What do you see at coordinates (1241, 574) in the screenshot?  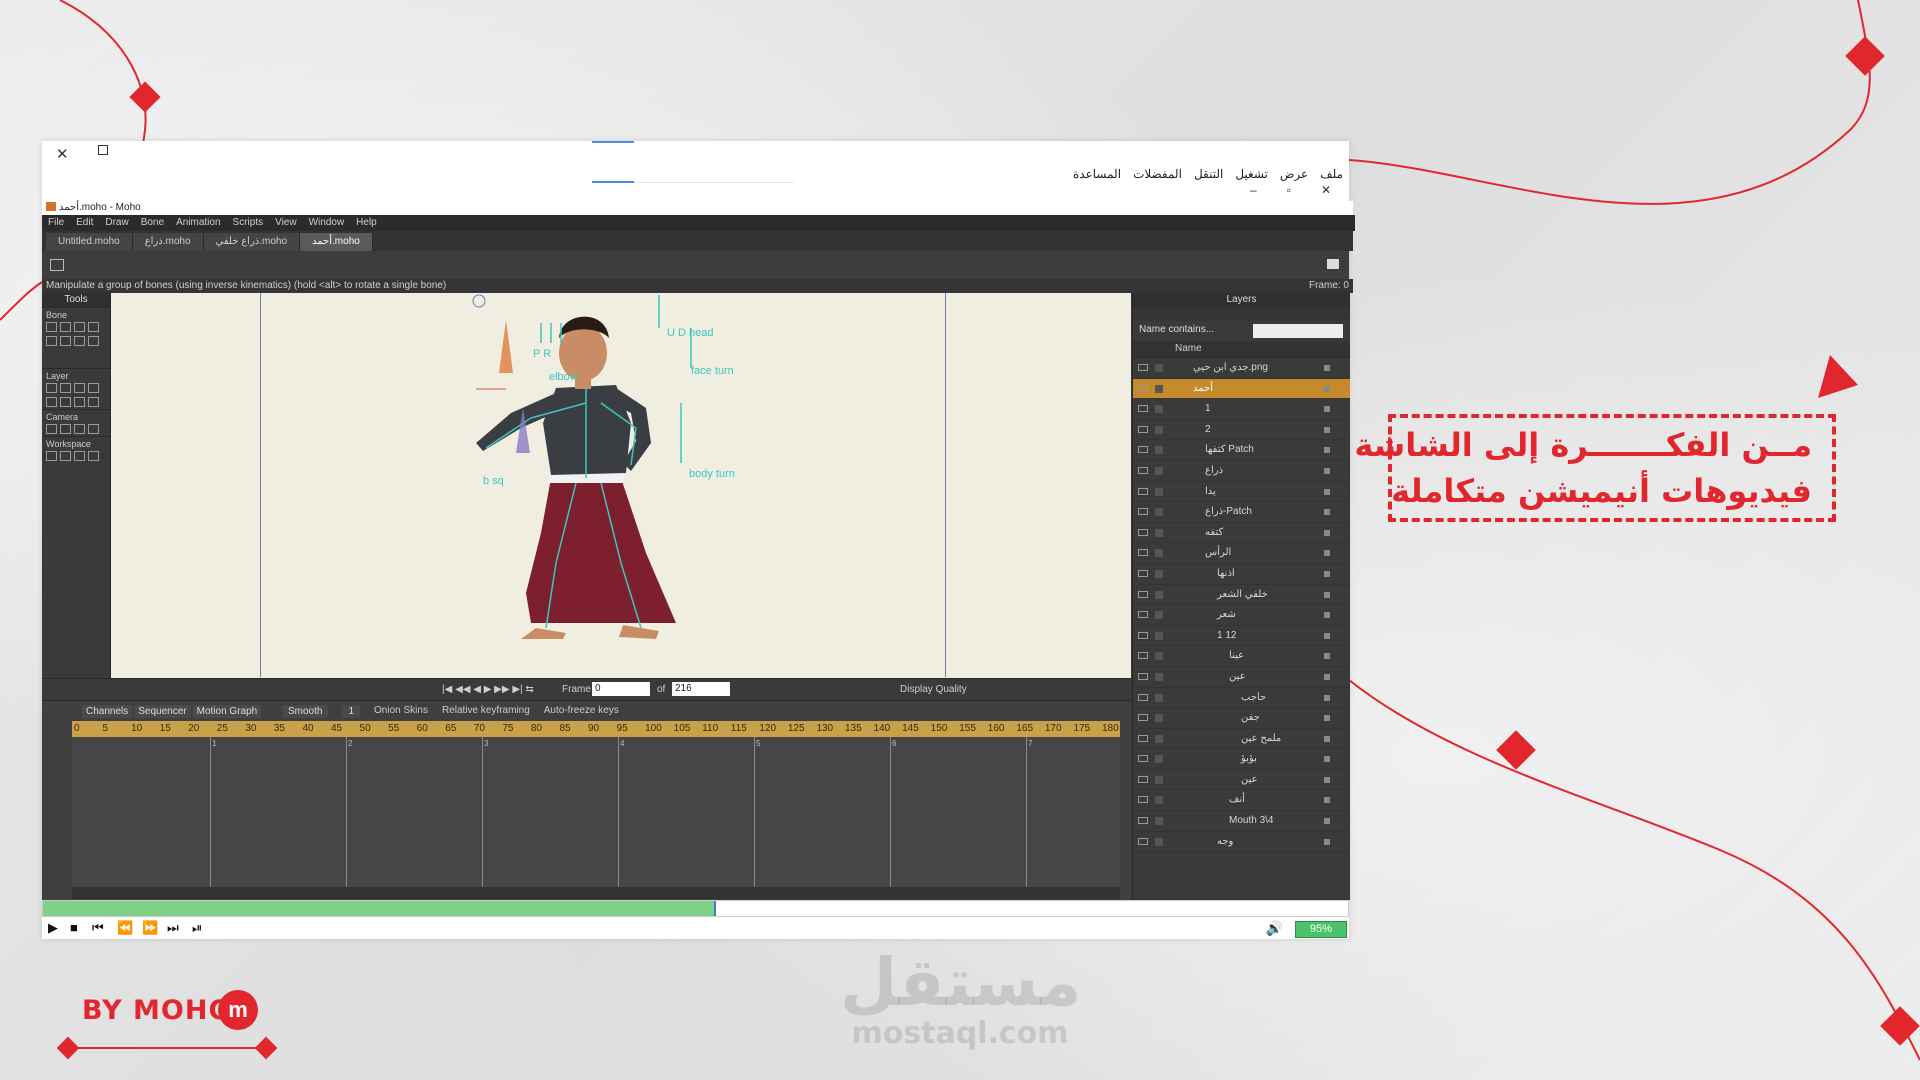 I see `layer-row: اذنها` at bounding box center [1241, 574].